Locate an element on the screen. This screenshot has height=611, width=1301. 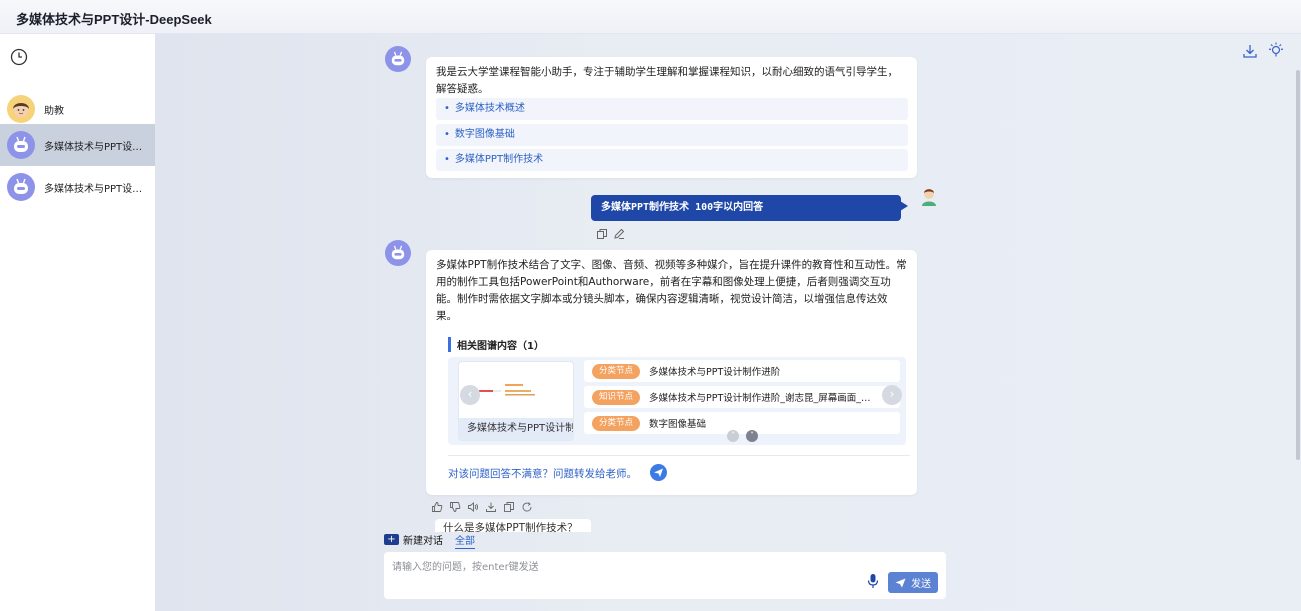
new-chat-label: 新建对话 is located at coordinates (423, 541).